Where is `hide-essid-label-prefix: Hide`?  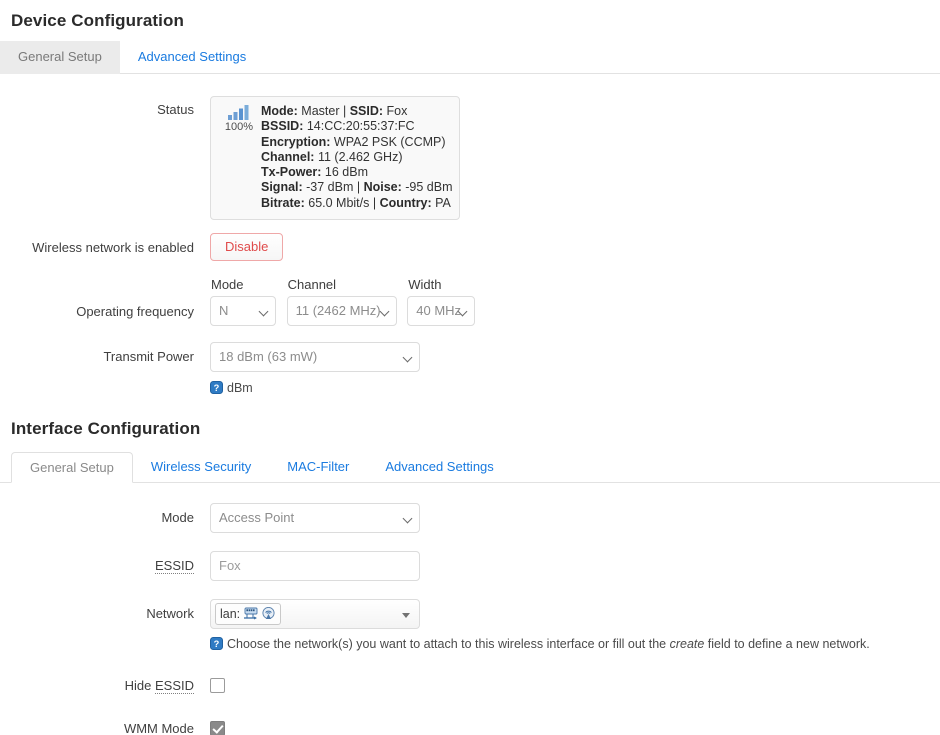
hide-essid-label-prefix: Hide is located at coordinates (139, 685).